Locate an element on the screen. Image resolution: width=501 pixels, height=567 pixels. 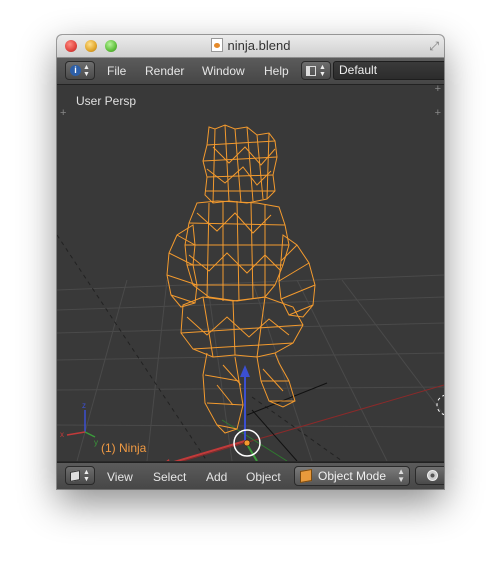
menu-view: View is located at coordinates (120, 477).